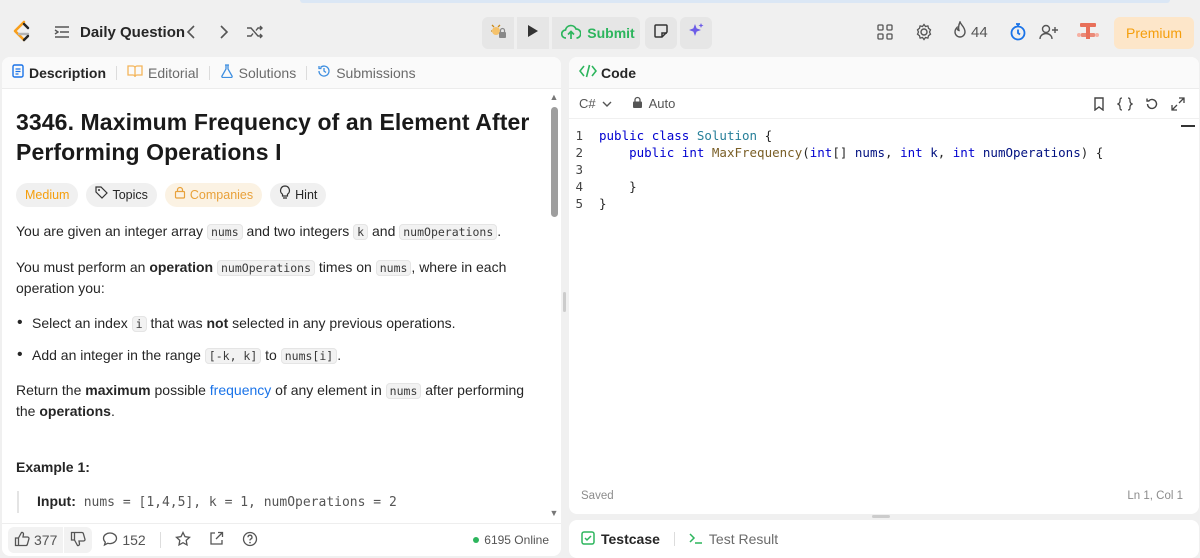  I want to click on example-input-value: nums = [1,4,5], k = 1, numOperations = 2, so click(236, 502).